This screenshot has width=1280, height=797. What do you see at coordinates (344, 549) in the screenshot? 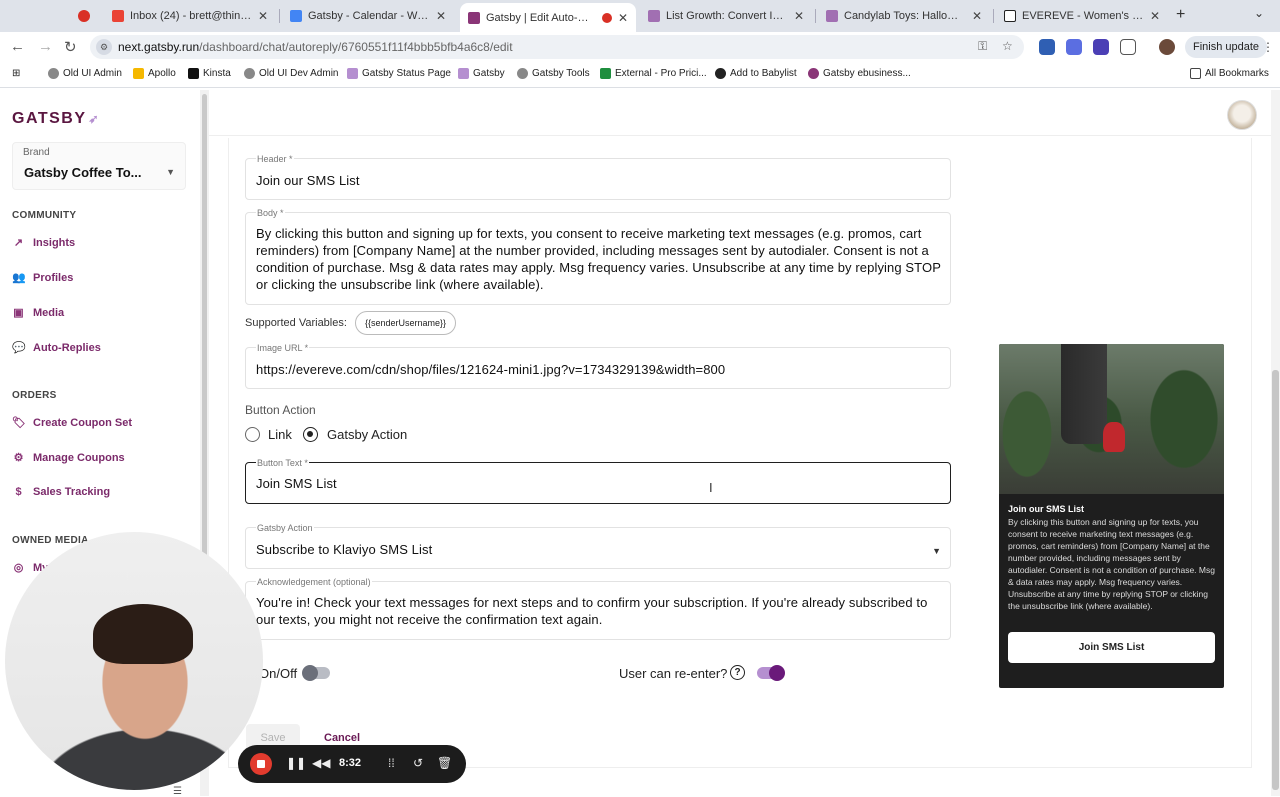
I see `gatsby-action-value: Subscribe to Klaviyo SMS List` at bounding box center [344, 549].